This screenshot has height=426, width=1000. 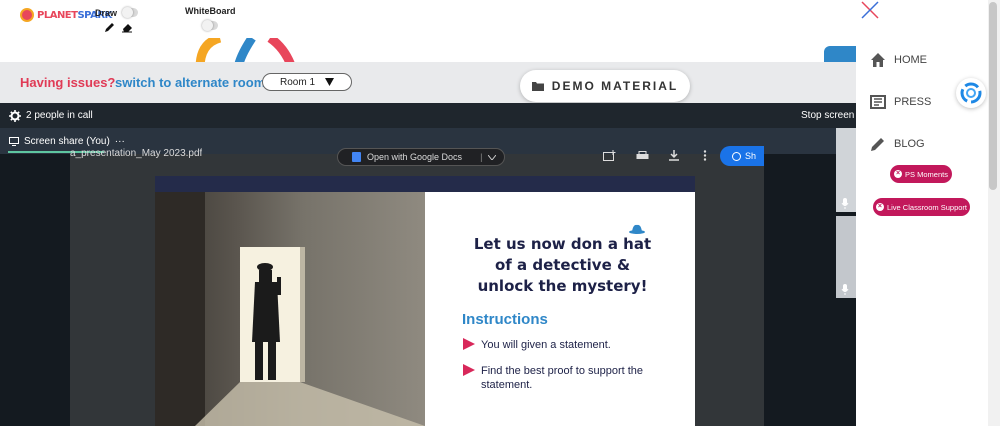 I want to click on open-with-label: Open with Google Docs, so click(x=415, y=157).